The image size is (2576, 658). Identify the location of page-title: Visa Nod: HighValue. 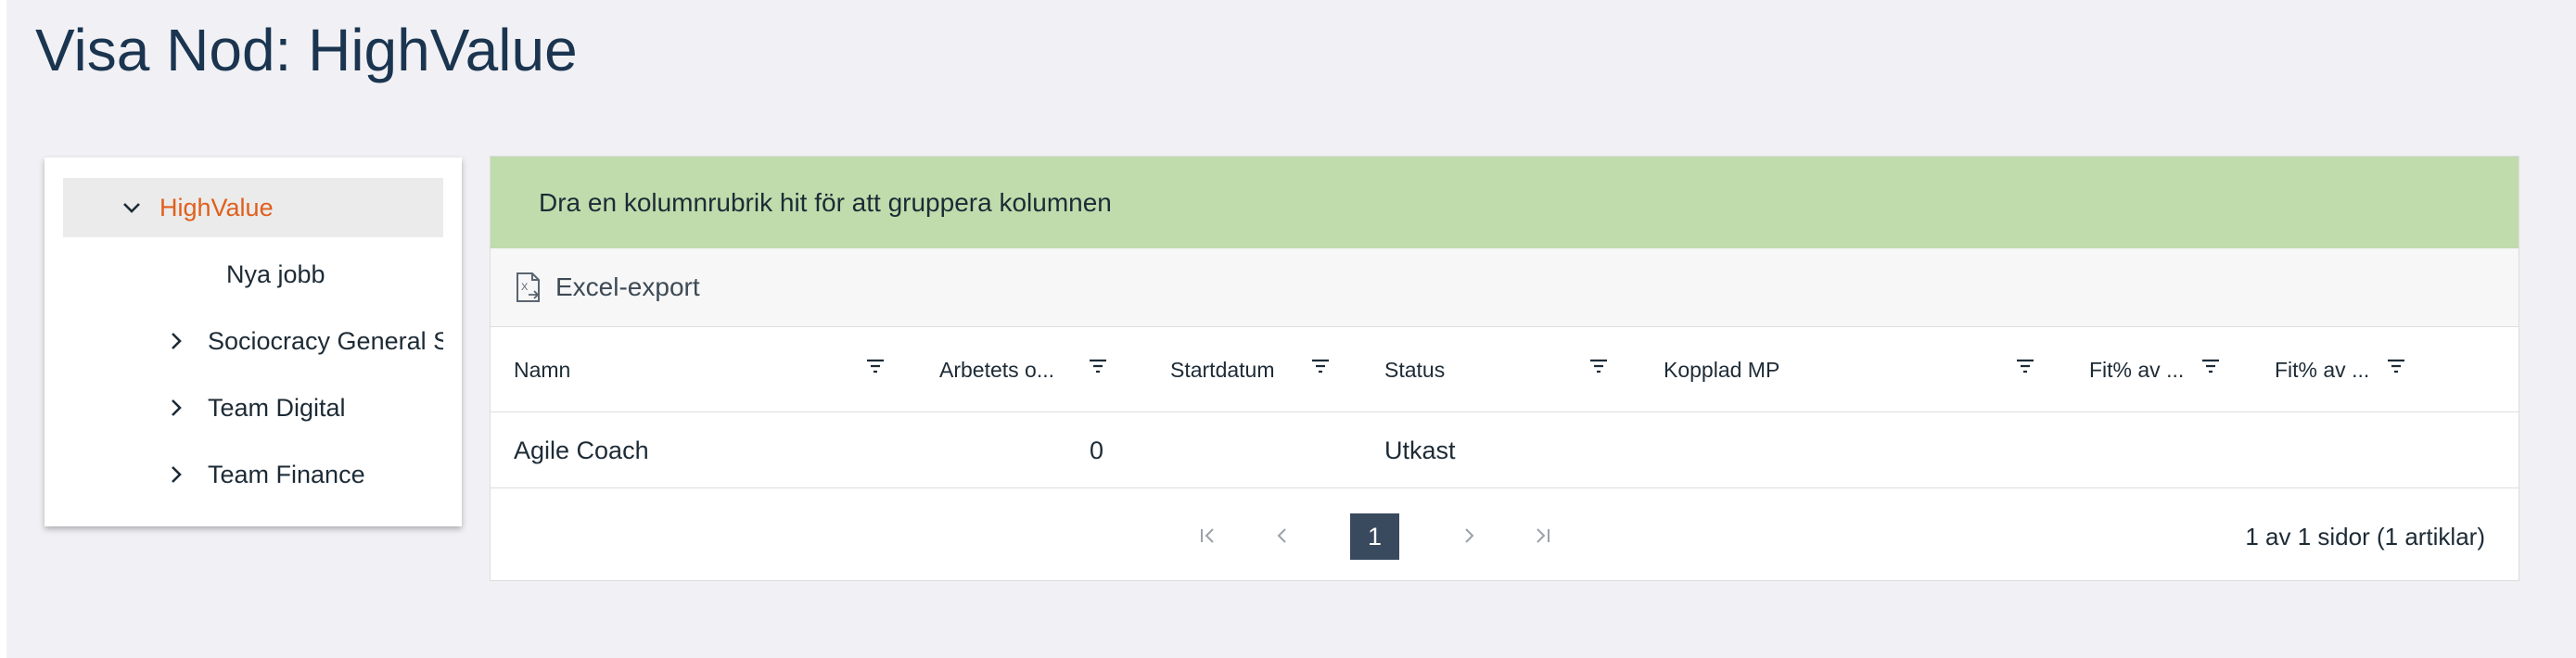
(306, 50).